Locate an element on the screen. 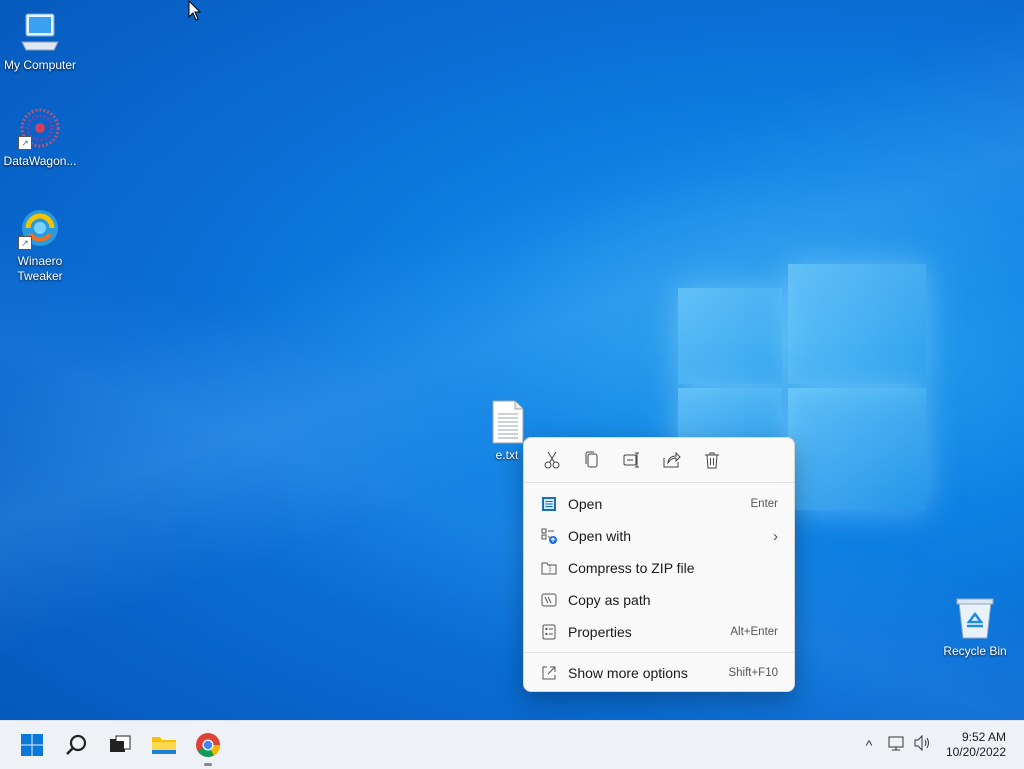  volume-icon is located at coordinates (923, 745).